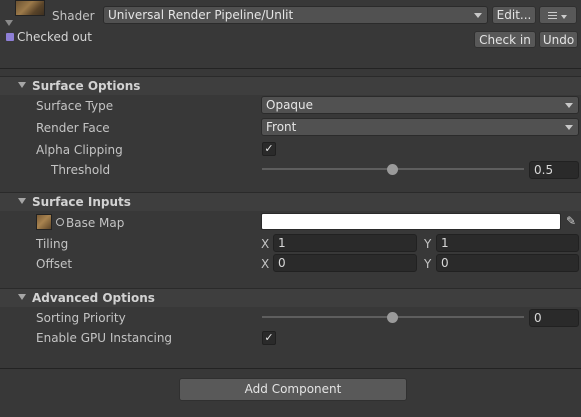 The image size is (581, 417). What do you see at coordinates (73, 16) in the screenshot?
I see `shader-label: Shader` at bounding box center [73, 16].